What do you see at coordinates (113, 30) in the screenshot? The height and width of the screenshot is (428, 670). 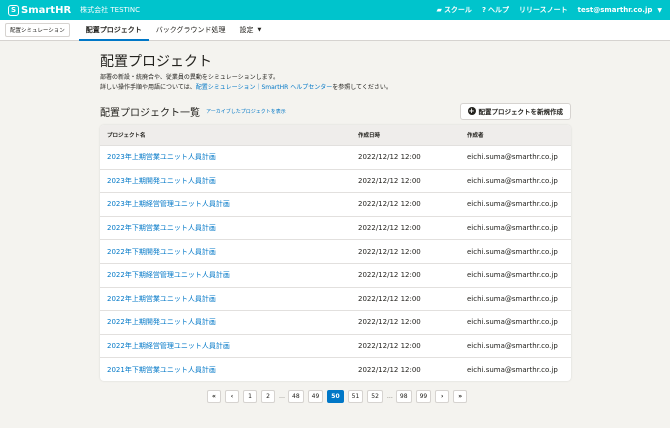 I see `tab-projects: 配置プロジェクト` at bounding box center [113, 30].